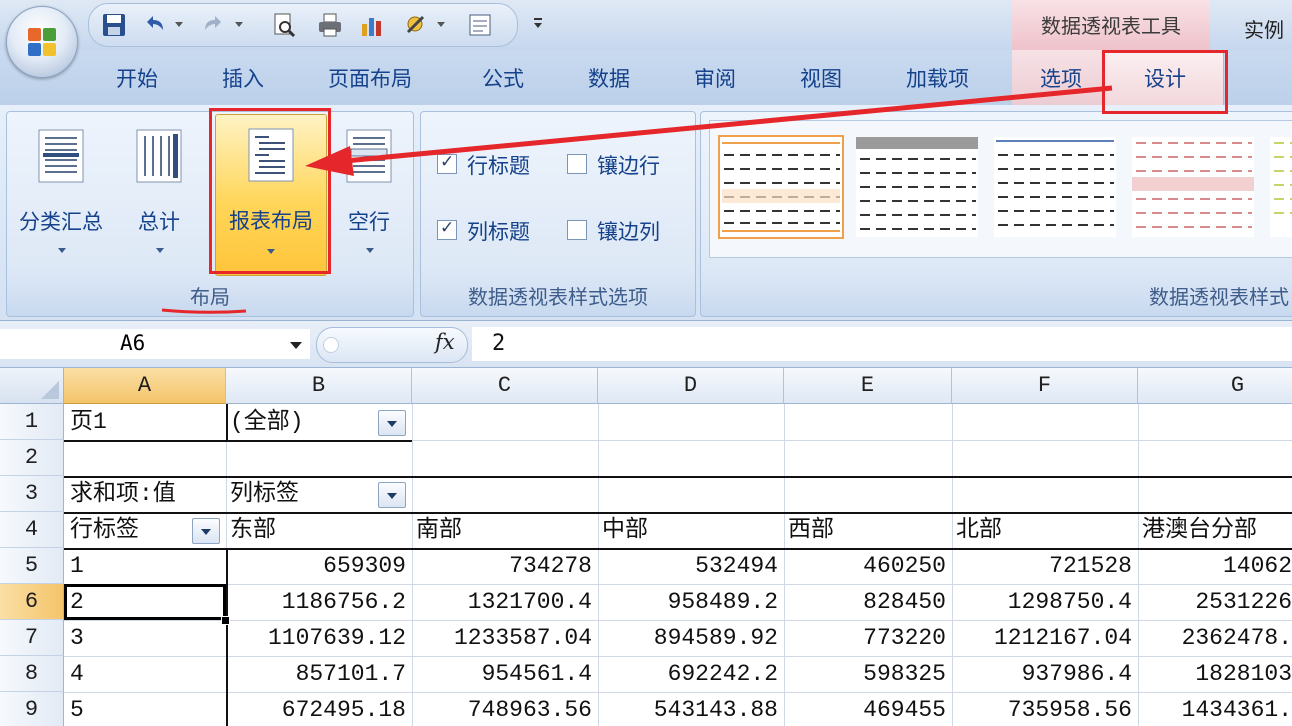 Image resolution: width=1292 pixels, height=726 pixels. What do you see at coordinates (284, 25) in the screenshot?
I see `print-preview-icon` at bounding box center [284, 25].